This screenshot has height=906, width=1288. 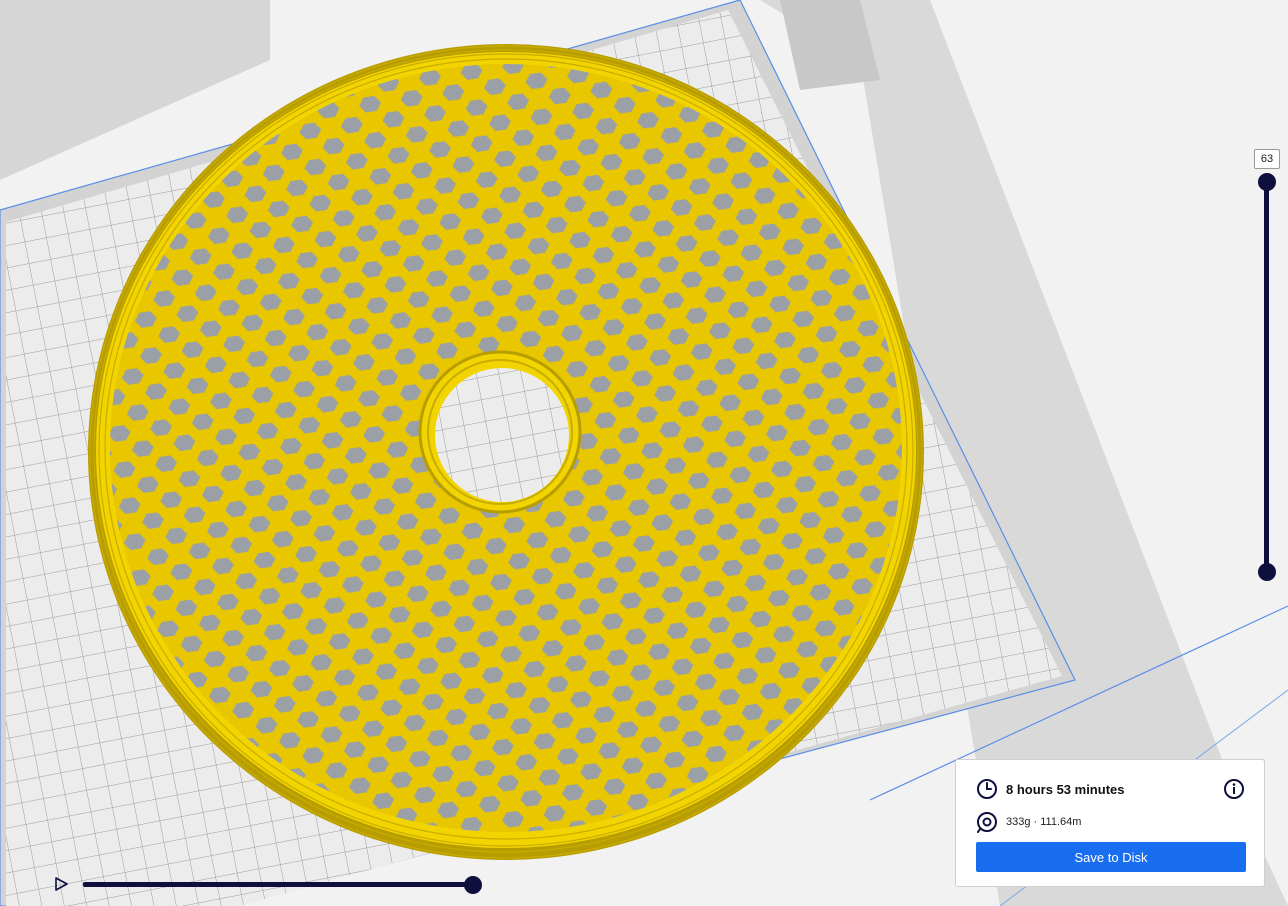 I want to click on model-center-hole, so click(x=502, y=435).